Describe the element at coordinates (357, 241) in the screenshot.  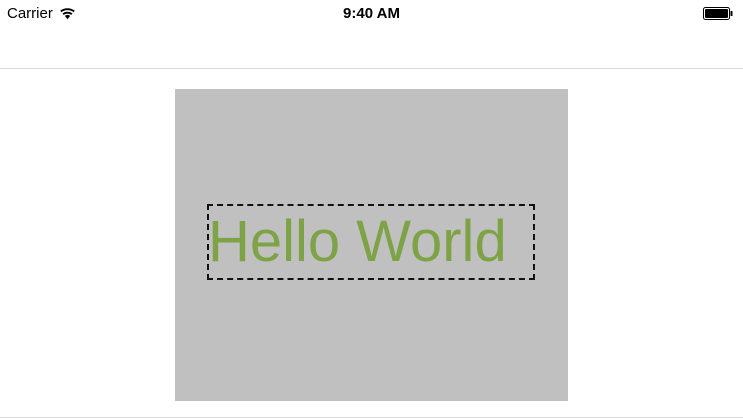
I see `hello-world-label: Hello World` at that location.